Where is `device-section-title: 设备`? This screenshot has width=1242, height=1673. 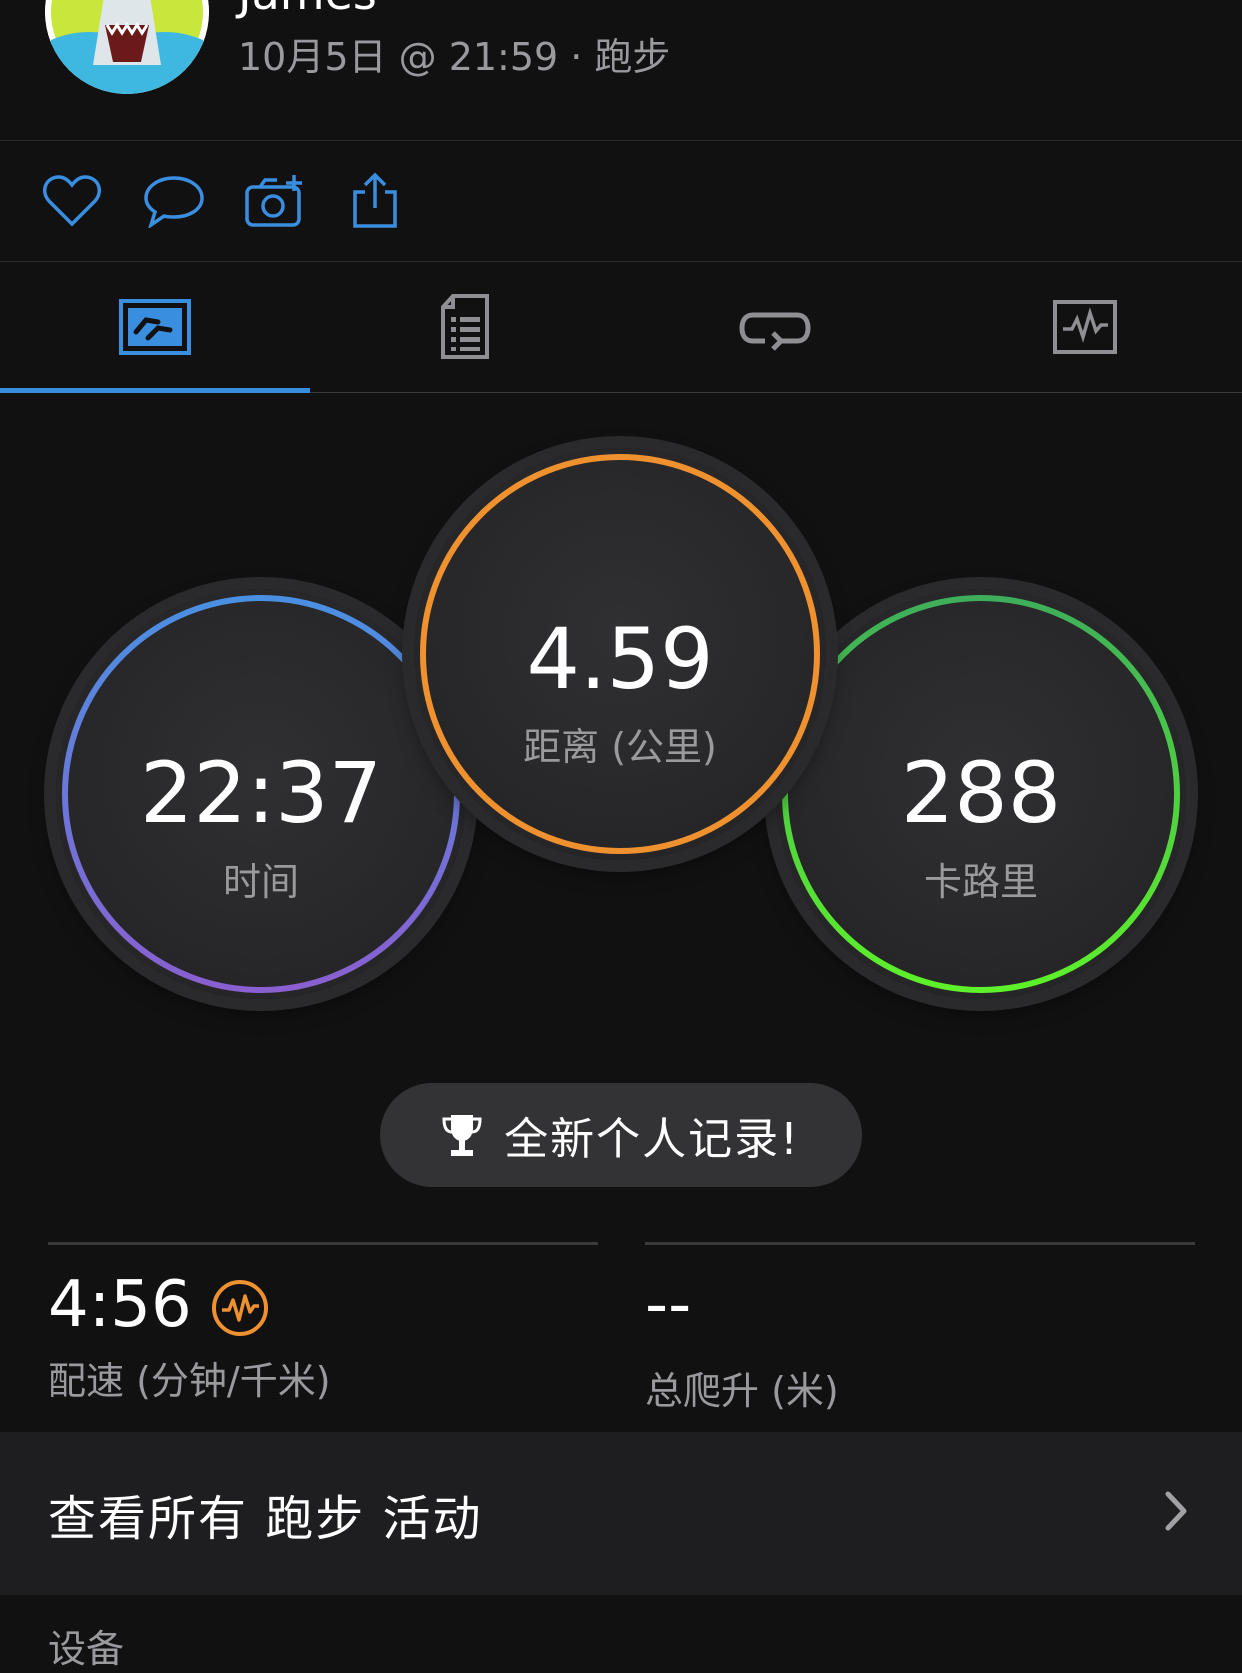
device-section-title: 设备 is located at coordinates (86, 1649).